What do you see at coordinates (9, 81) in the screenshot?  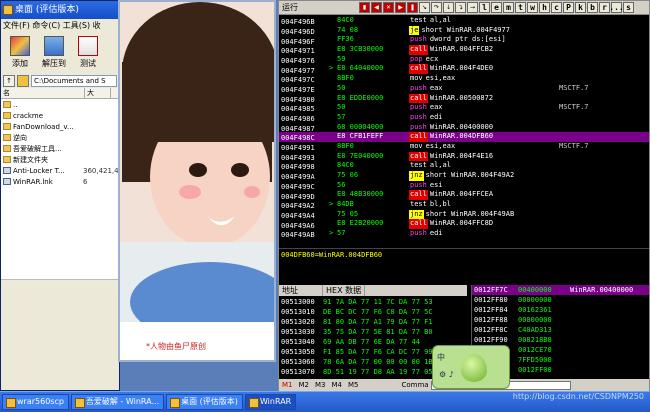 I see `up-arrow-icon: ↑` at bounding box center [9, 81].